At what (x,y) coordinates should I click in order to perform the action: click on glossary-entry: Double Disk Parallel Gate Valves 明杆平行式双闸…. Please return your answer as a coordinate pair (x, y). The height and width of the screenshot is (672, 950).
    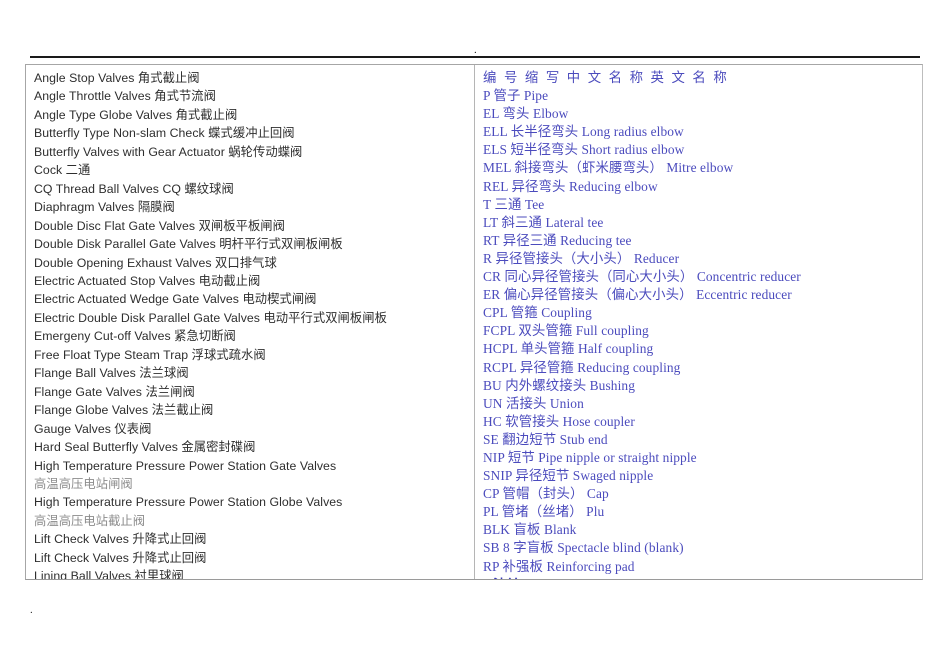
    Looking at the image, I should click on (188, 244).